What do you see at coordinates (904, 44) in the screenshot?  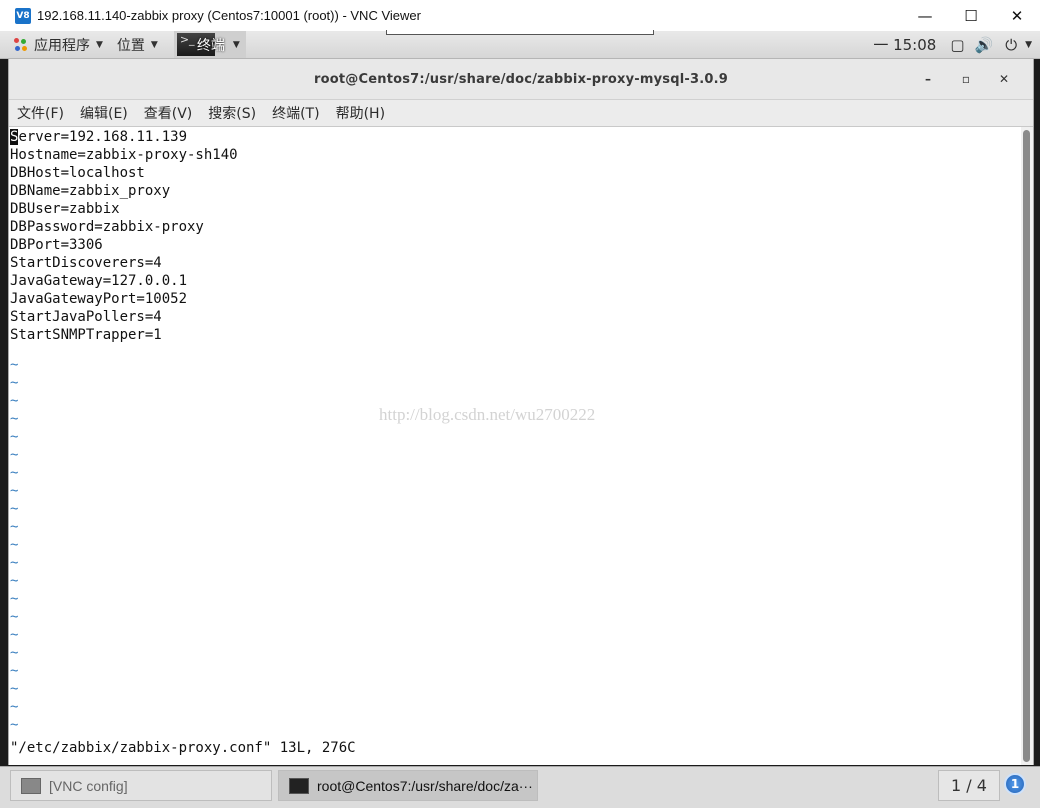 I see `clock: 一 15:08` at bounding box center [904, 44].